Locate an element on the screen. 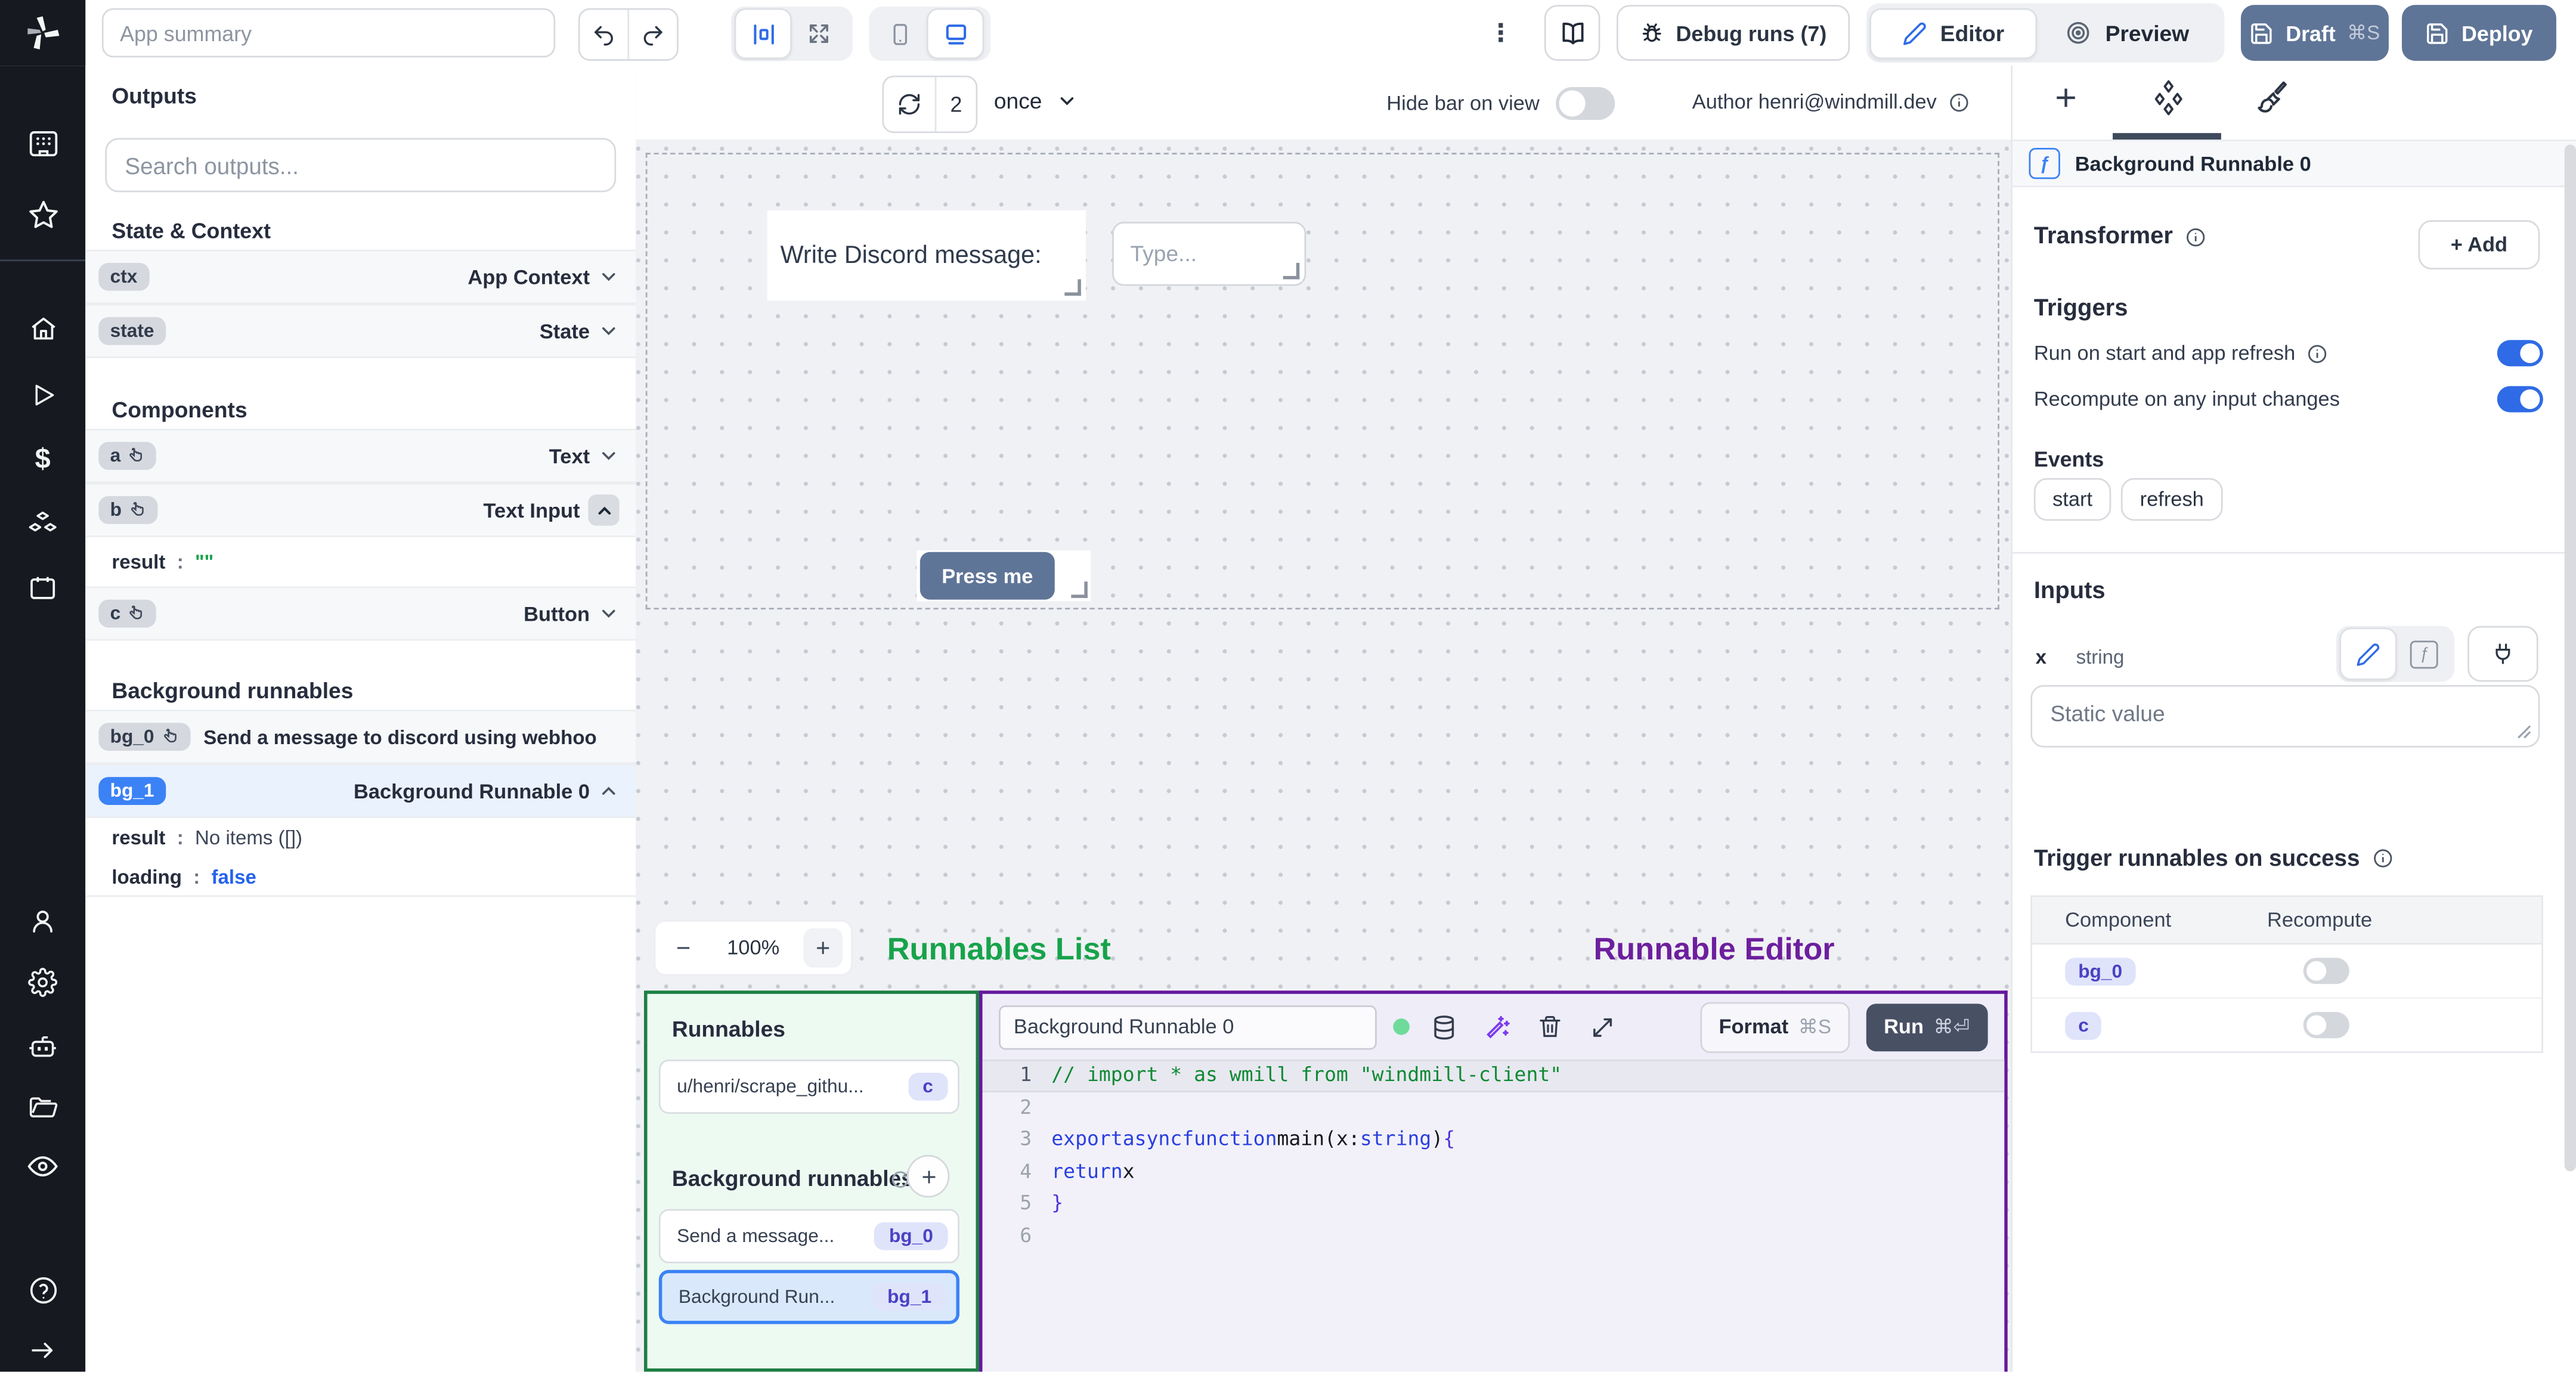 The height and width of the screenshot is (1375, 2576). component-badge: c is located at coordinates (2084, 1026).